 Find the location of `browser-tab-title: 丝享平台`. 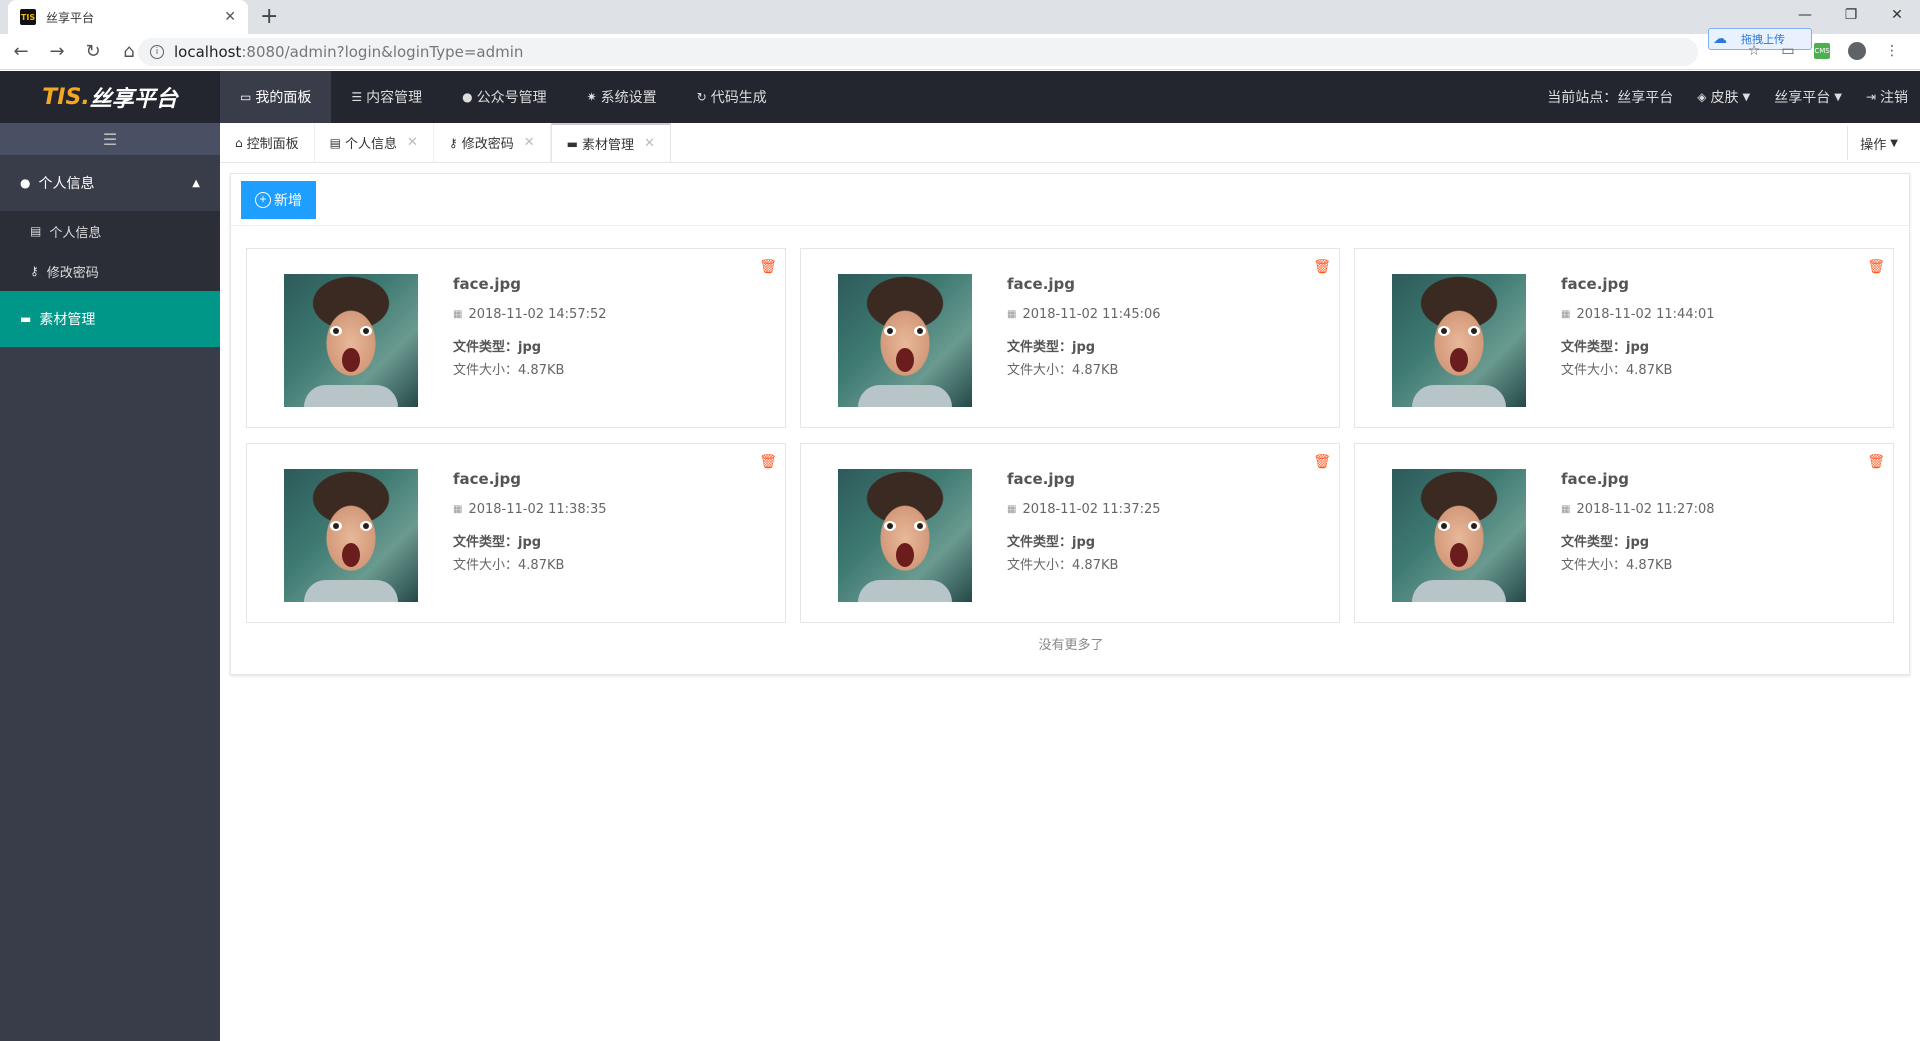

browser-tab-title: 丝享平台 is located at coordinates (70, 17).